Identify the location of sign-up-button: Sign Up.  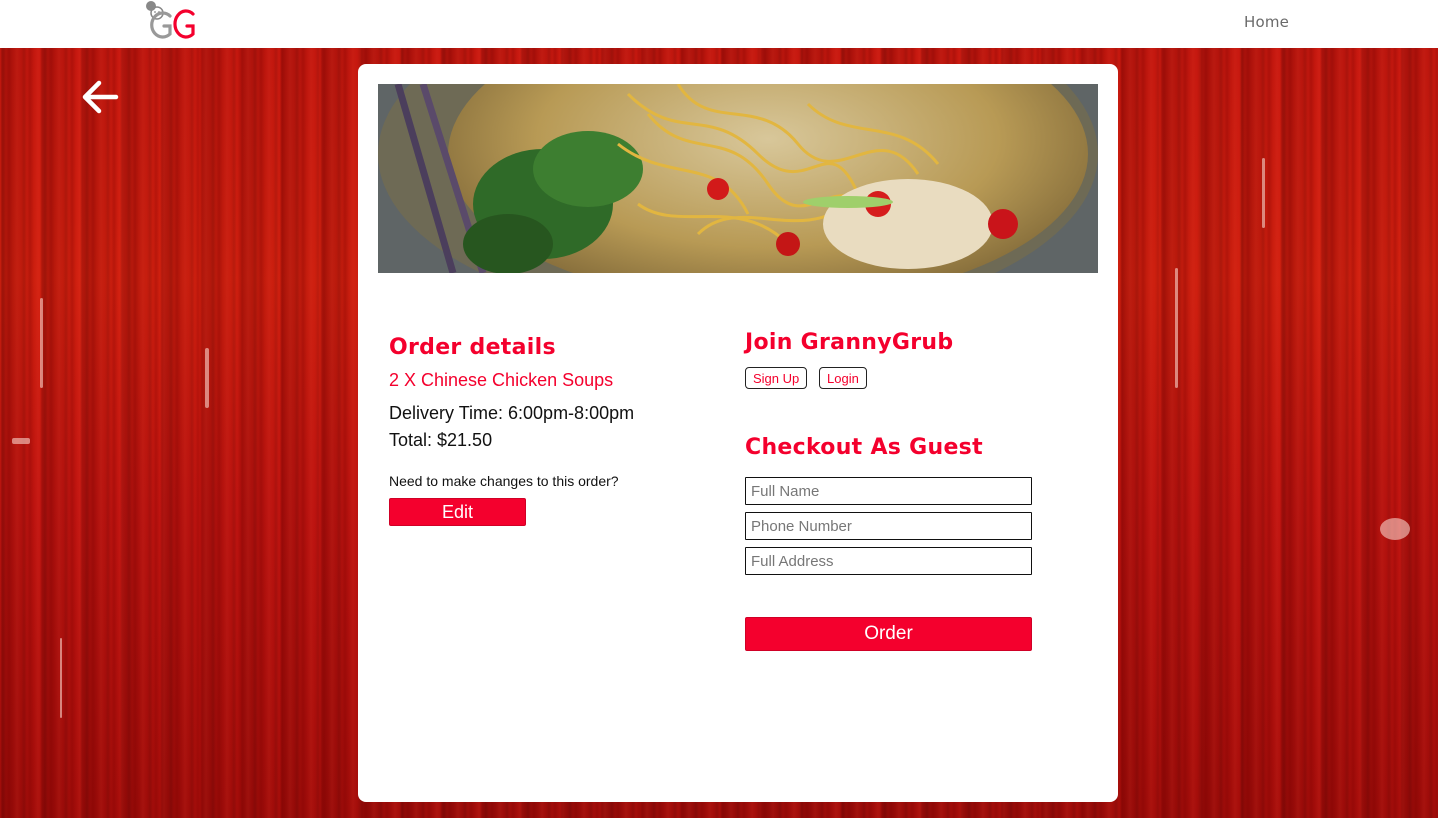
(776, 378).